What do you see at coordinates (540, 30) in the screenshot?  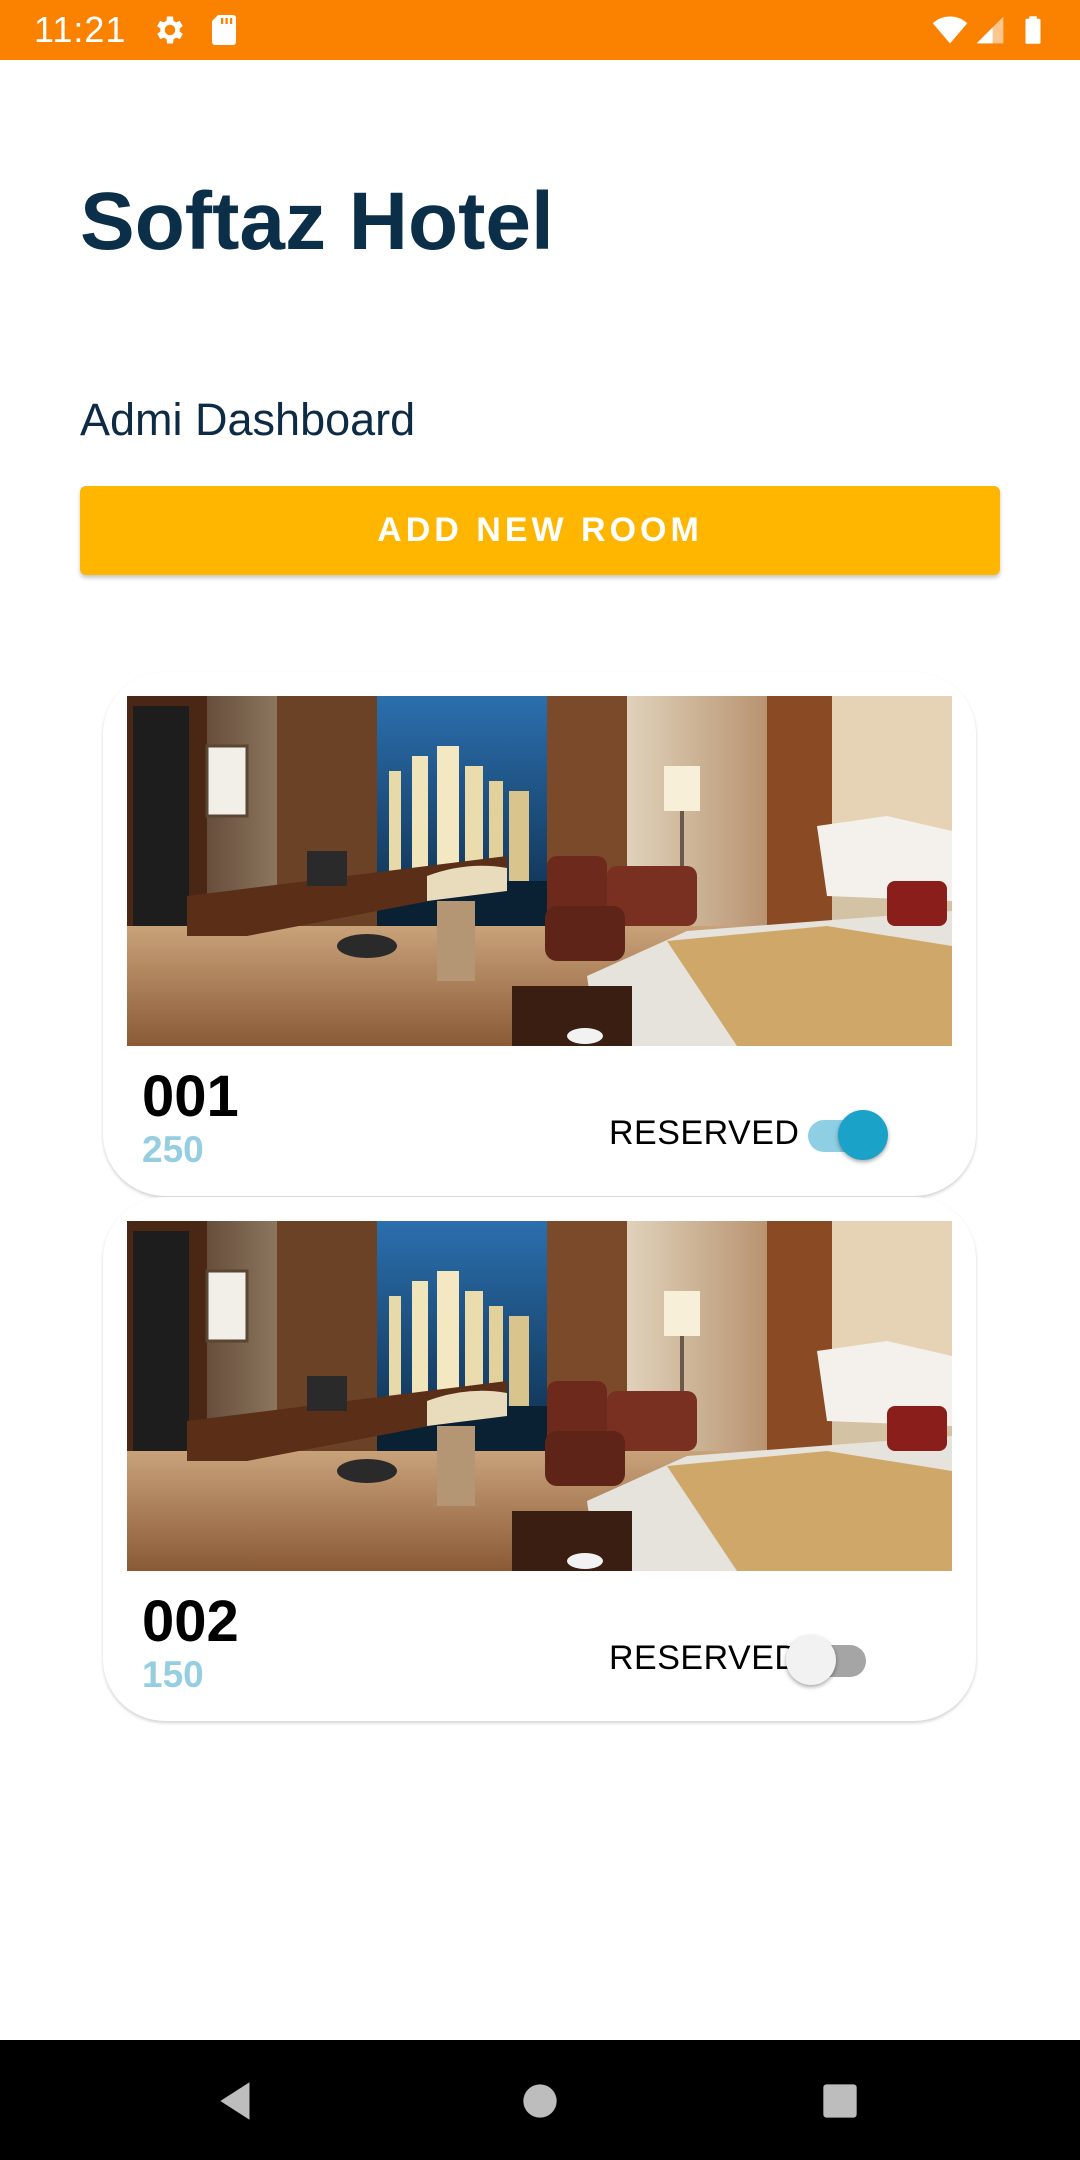 I see `status-bar: 11:21` at bounding box center [540, 30].